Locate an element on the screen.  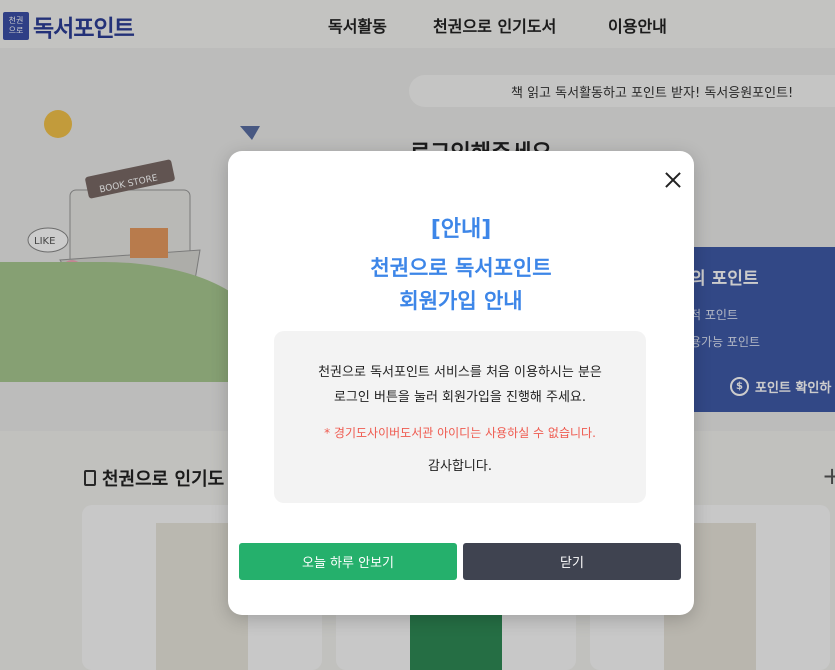
modal-body-line1: 천권으로 독서포인트 서비스를 처음 이용하시는 분은 is located at coordinates (460, 372).